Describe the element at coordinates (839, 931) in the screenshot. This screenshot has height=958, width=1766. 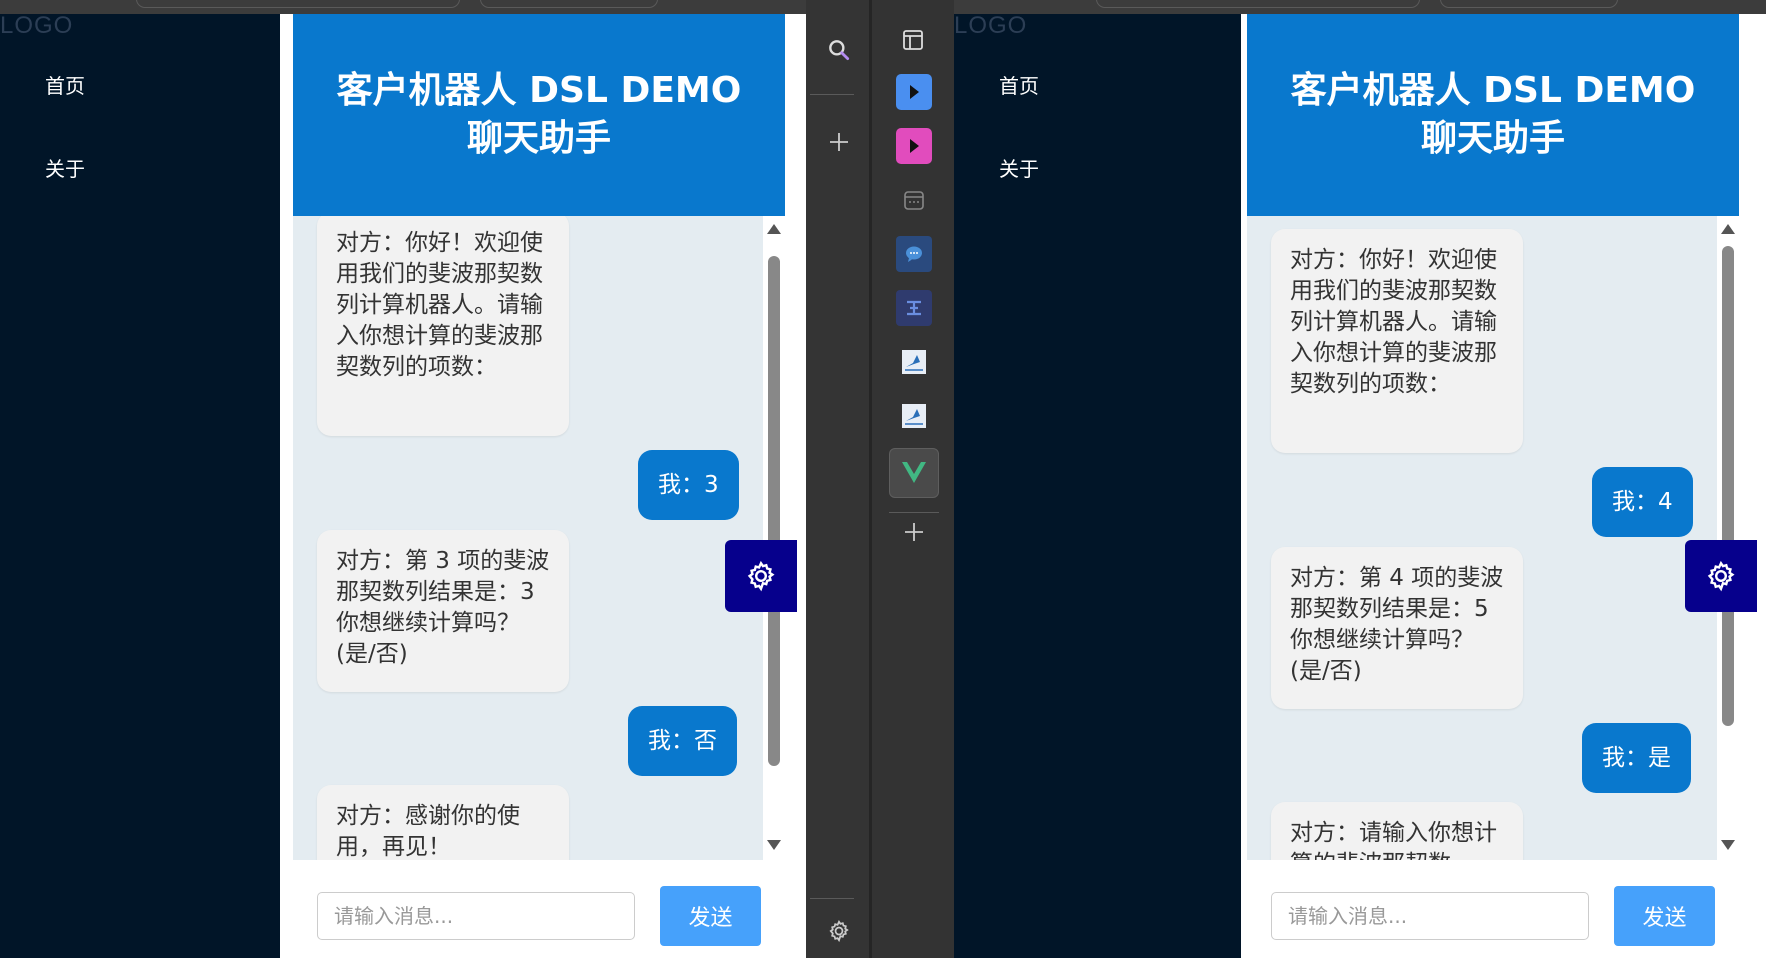
I see `settings-icon` at that location.